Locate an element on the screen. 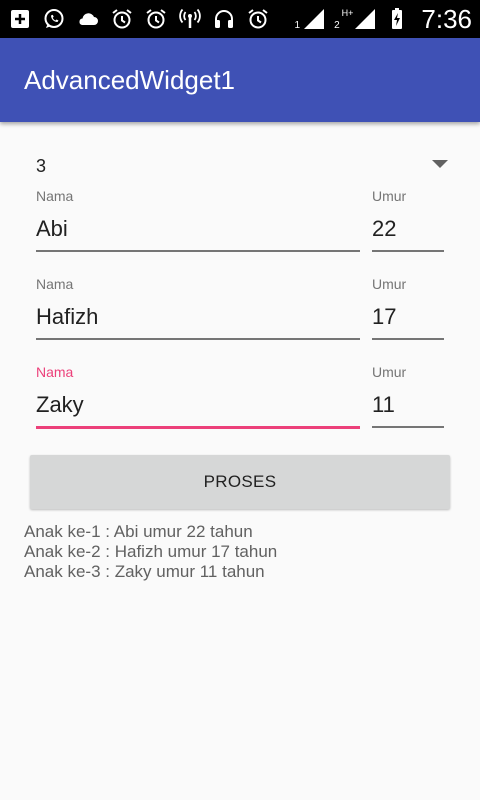  result-line: Anak ke-2 : Hafizh umur 17 tahun is located at coordinates (151, 551).